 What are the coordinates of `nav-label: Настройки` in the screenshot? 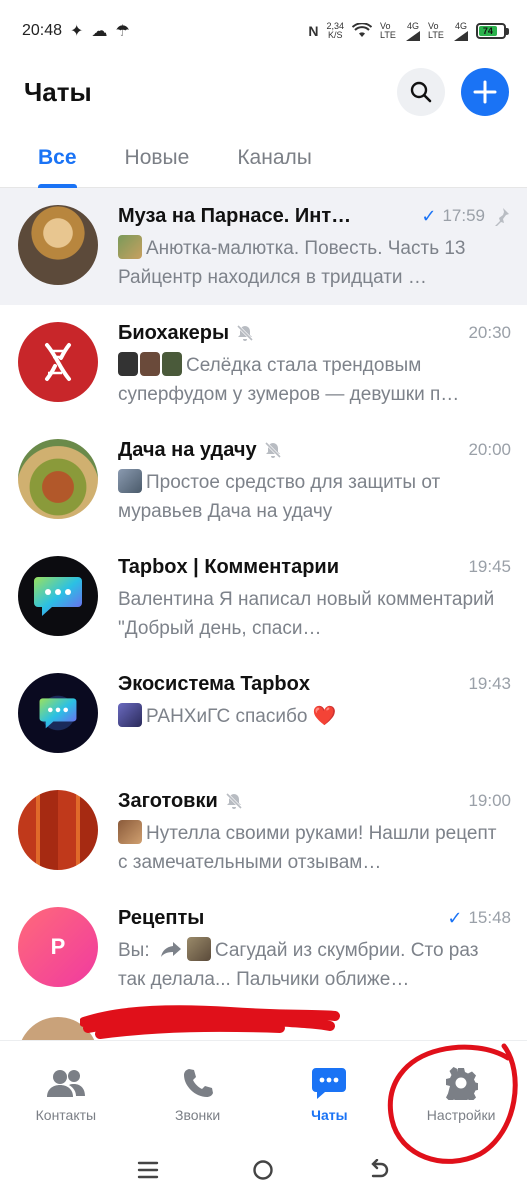 It's located at (461, 1115).